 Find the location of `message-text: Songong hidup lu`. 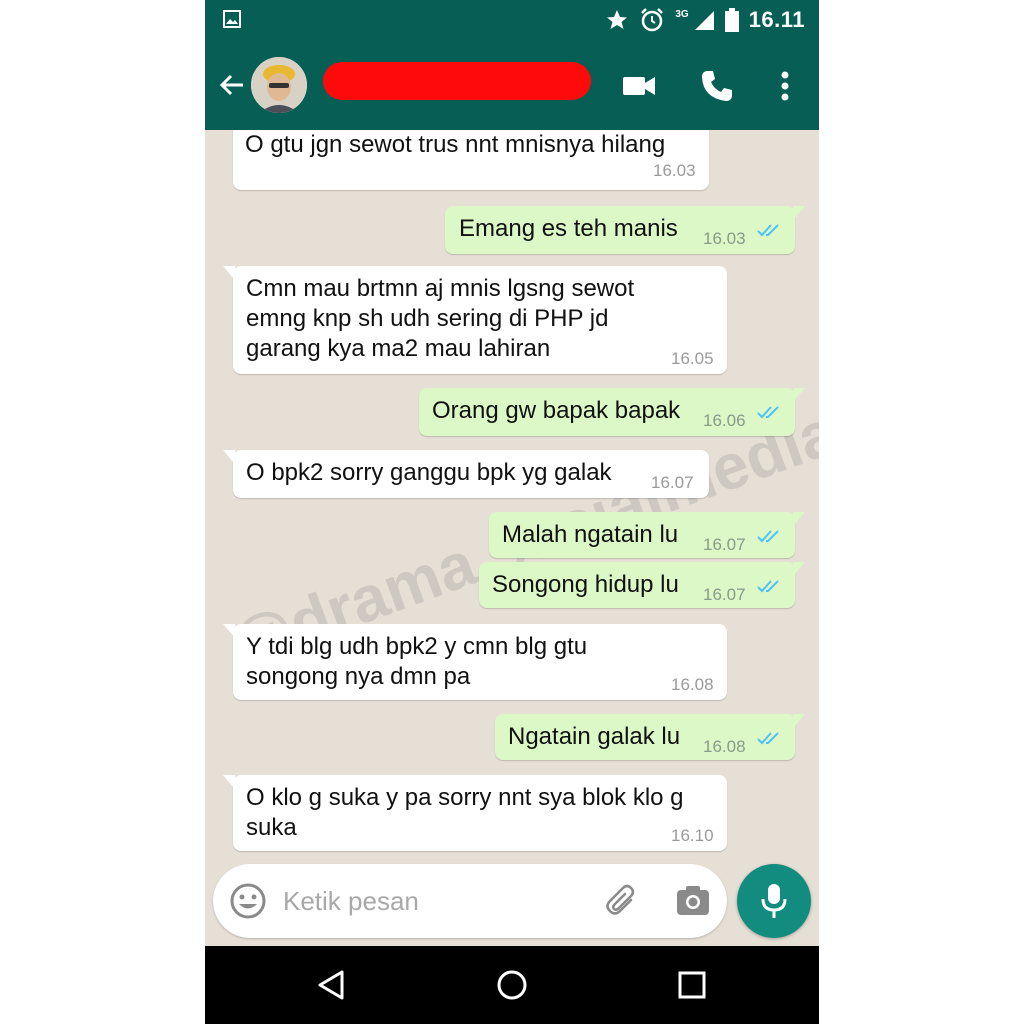

message-text: Songong hidup lu is located at coordinates (585, 584).